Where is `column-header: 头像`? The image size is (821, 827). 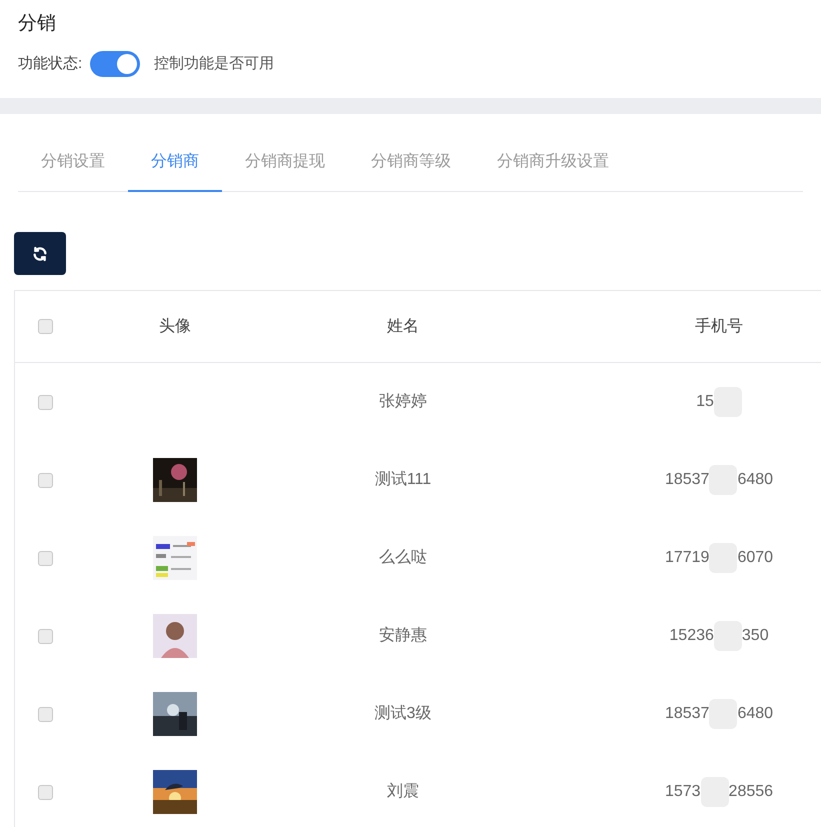
column-header: 头像 is located at coordinates (175, 326).